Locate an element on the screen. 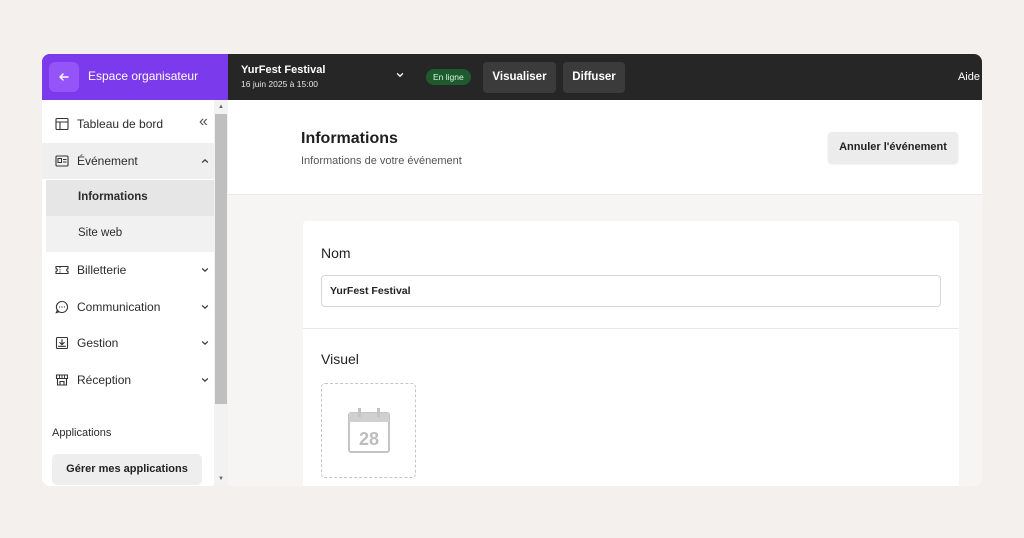  organizer-space-label: Espace organisateur is located at coordinates (143, 76).